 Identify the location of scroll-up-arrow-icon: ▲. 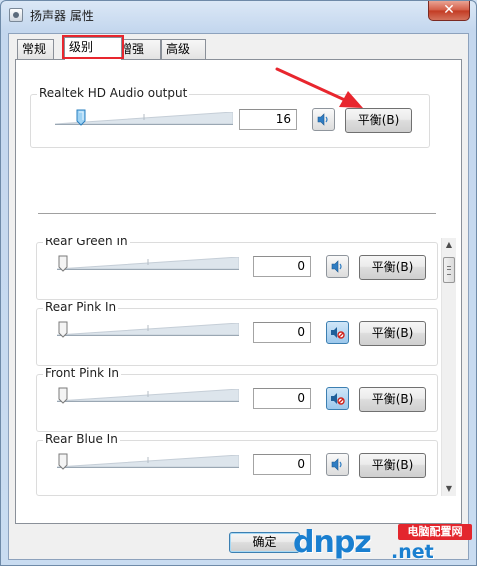
(449, 245).